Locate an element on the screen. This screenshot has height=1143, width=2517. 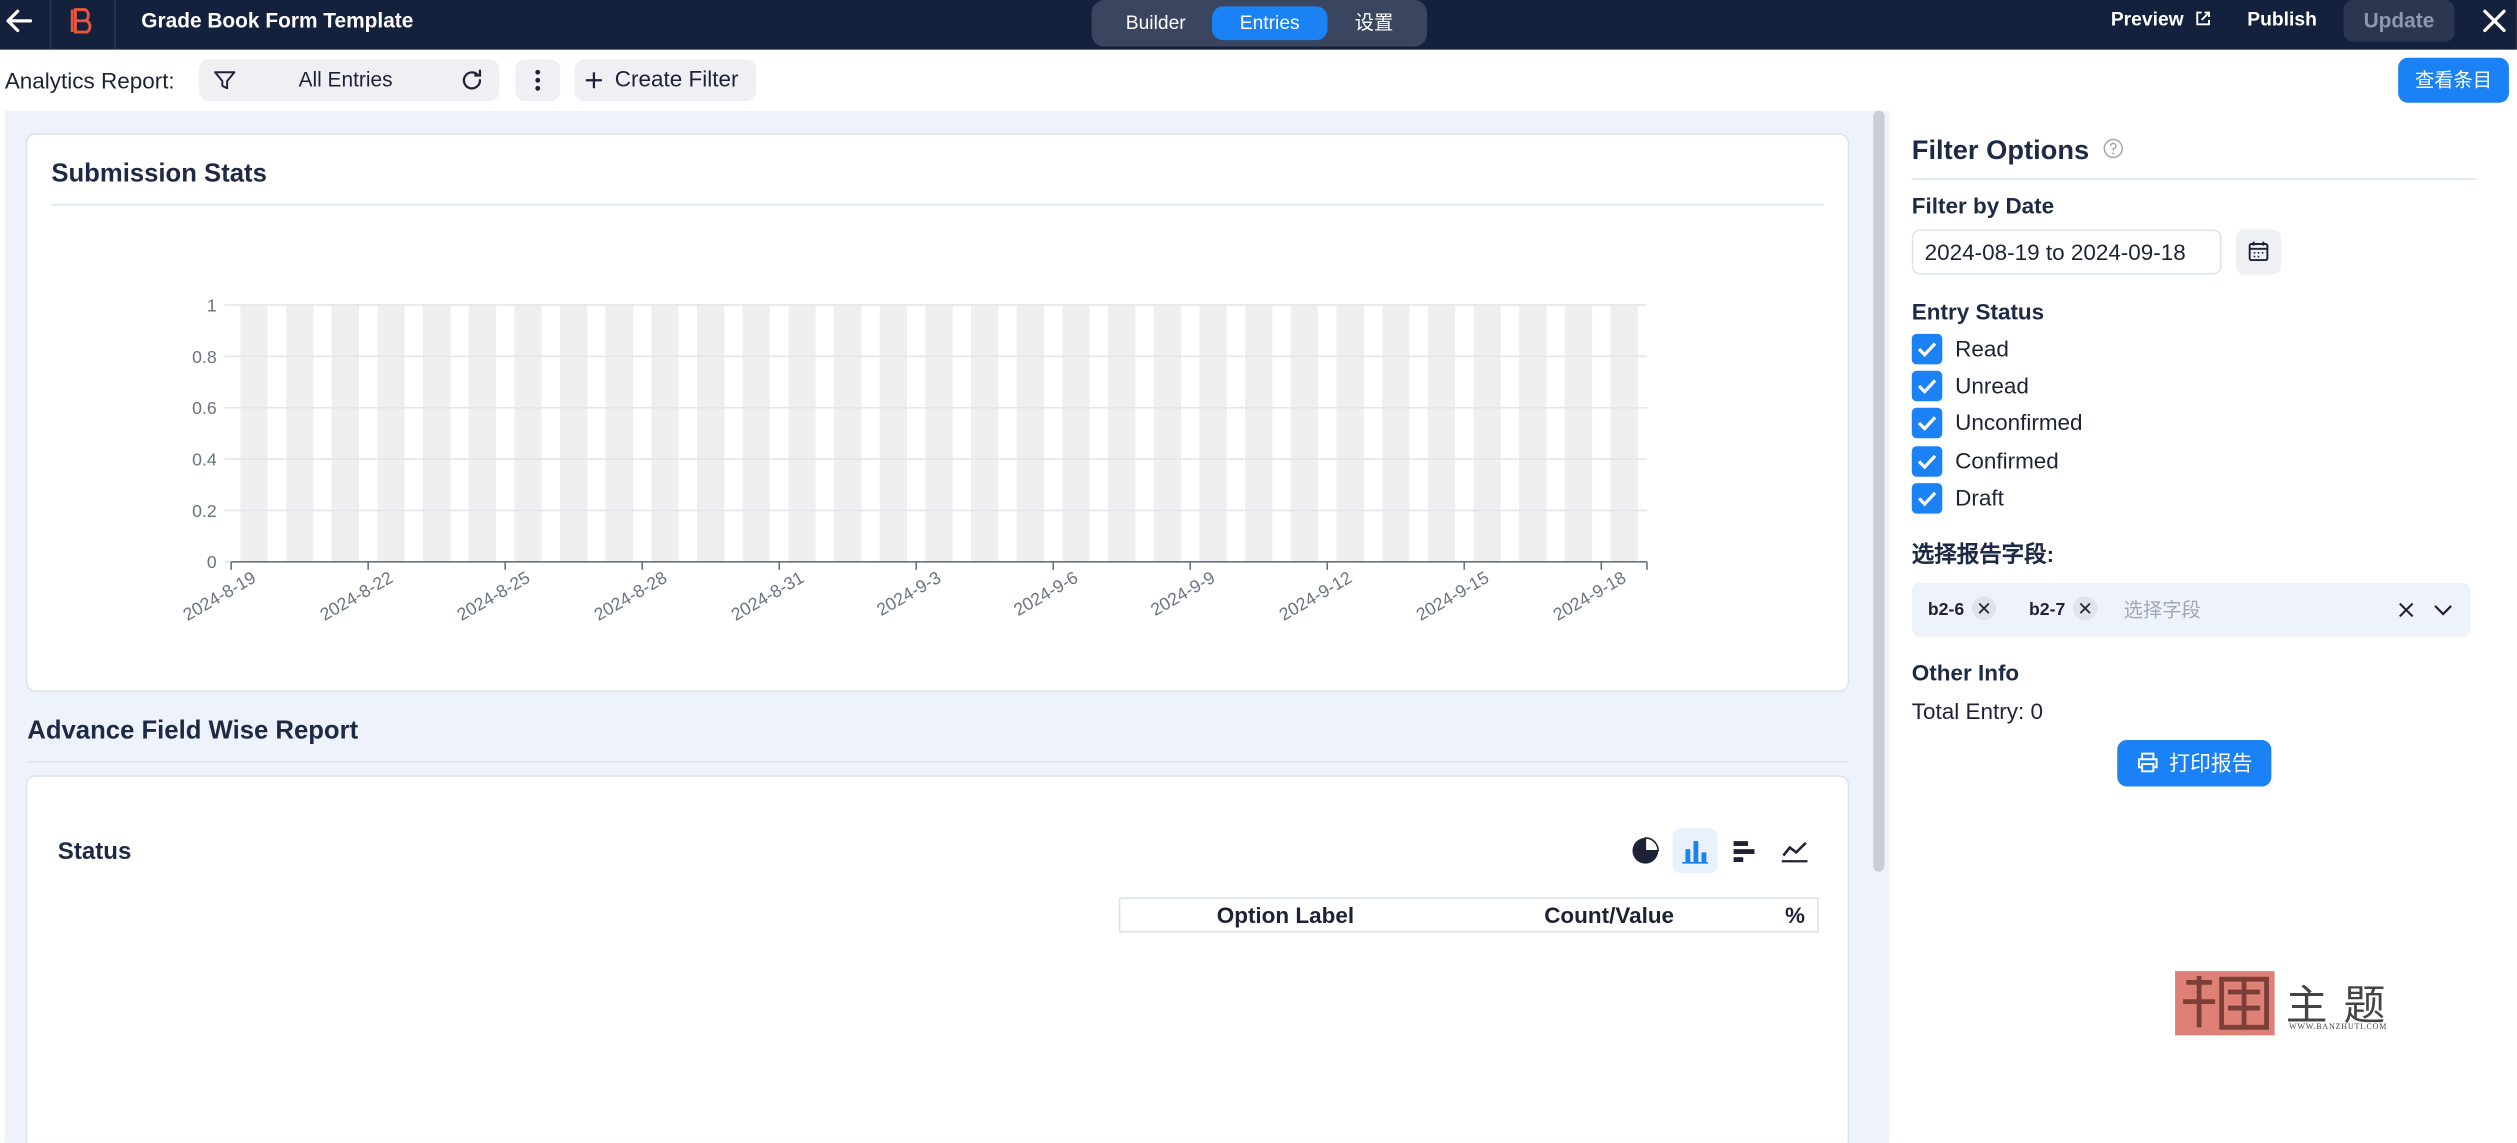
x-tick-label: 2024-9-6 is located at coordinates (1045, 593).